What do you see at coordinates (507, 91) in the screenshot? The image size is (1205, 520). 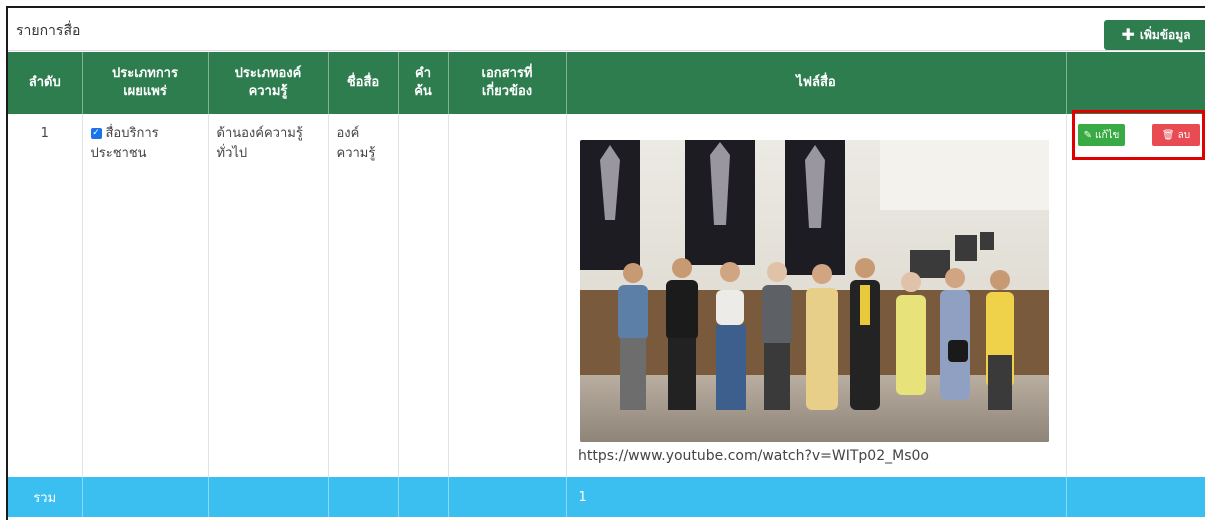 I see `header-documents-line2: เกี่ยวข้อง` at bounding box center [507, 91].